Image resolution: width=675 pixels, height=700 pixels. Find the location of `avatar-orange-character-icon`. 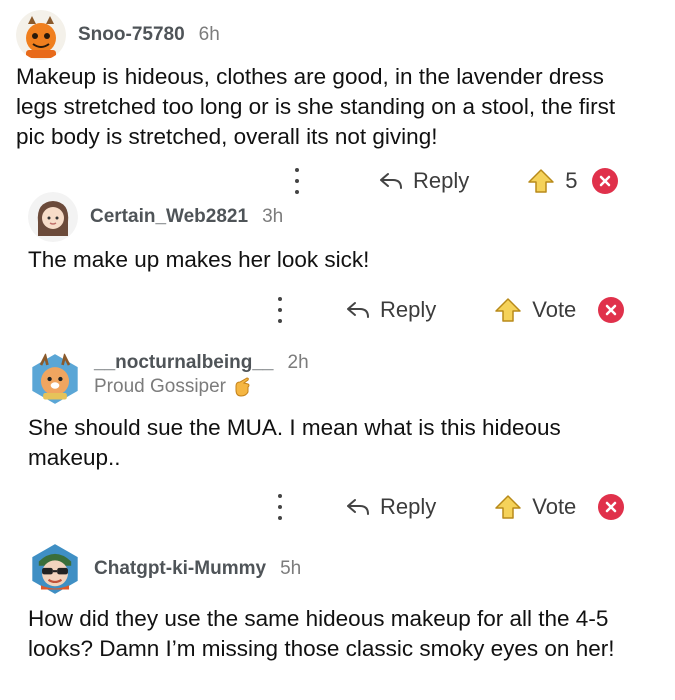

avatar-orange-character-icon is located at coordinates (41, 35).